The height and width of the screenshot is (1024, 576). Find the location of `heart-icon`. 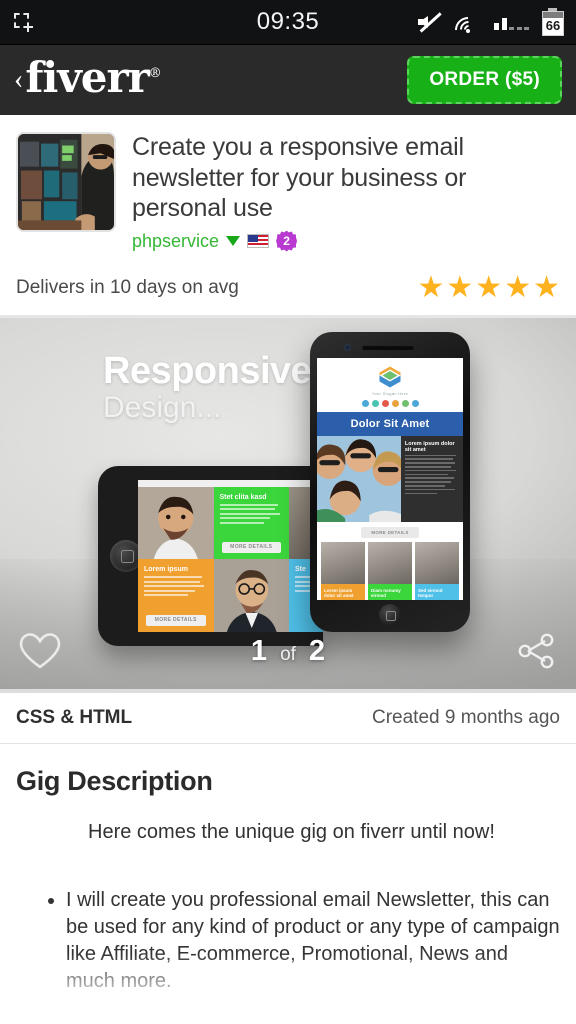

heart-icon is located at coordinates (40, 651).